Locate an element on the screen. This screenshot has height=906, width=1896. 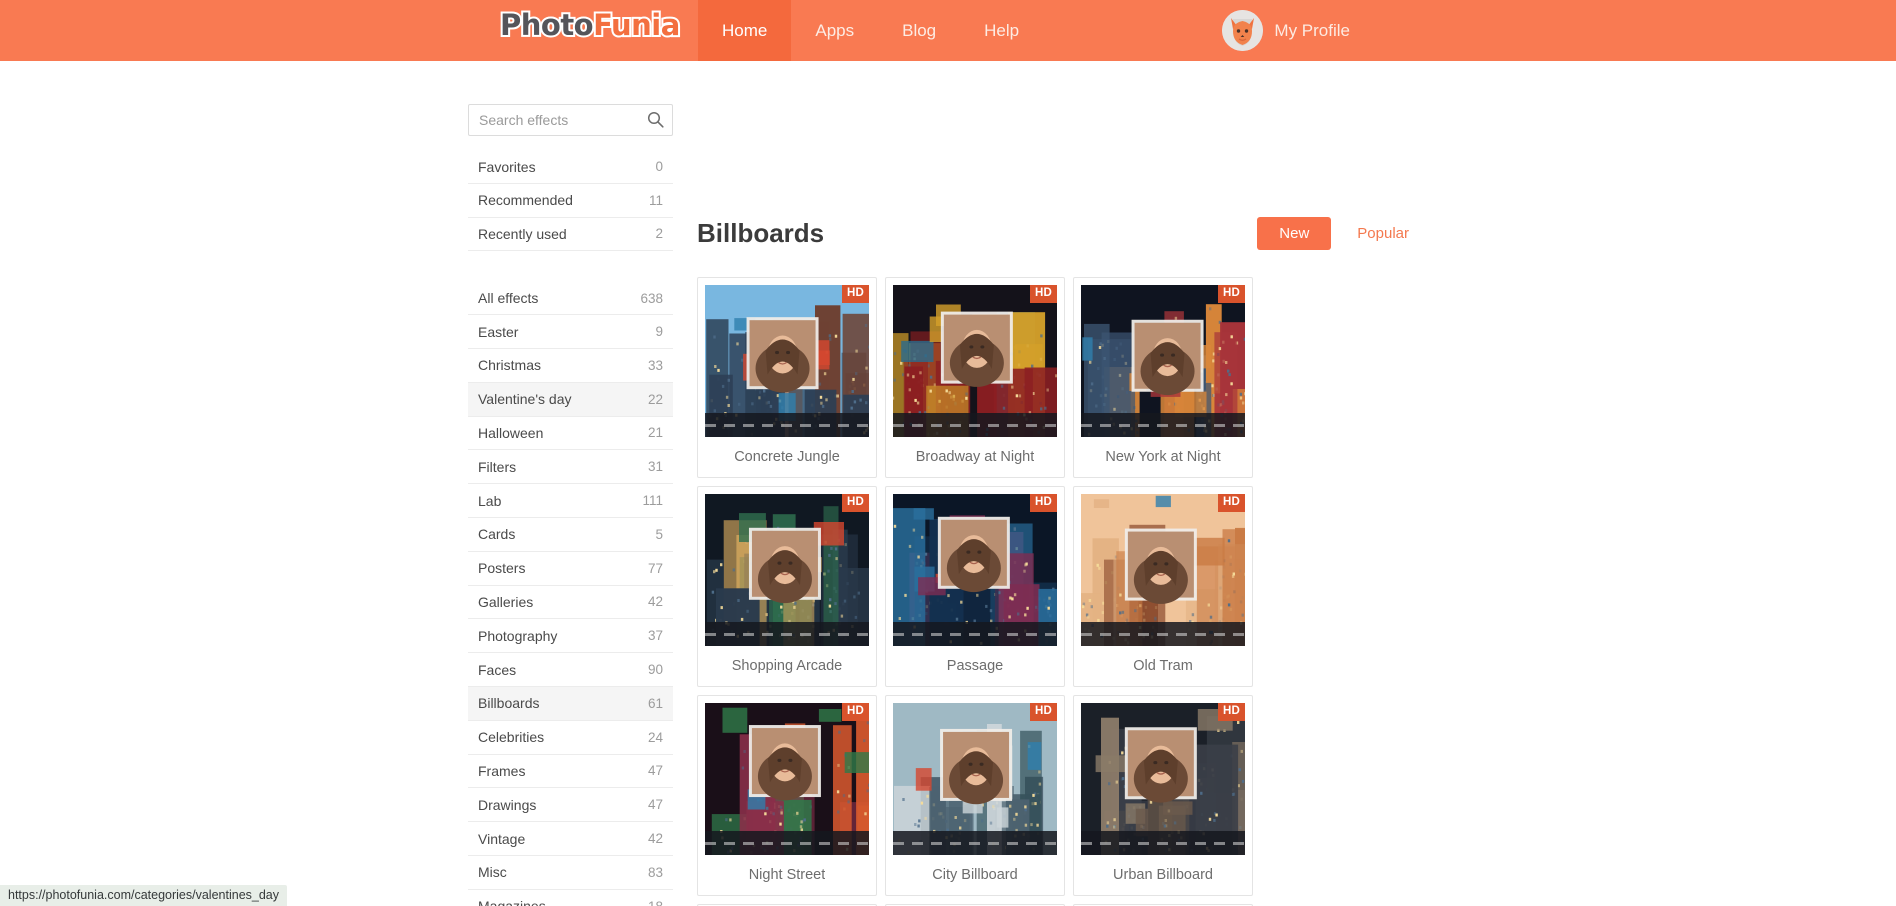
effect-title: Night Street is located at coordinates (787, 875).